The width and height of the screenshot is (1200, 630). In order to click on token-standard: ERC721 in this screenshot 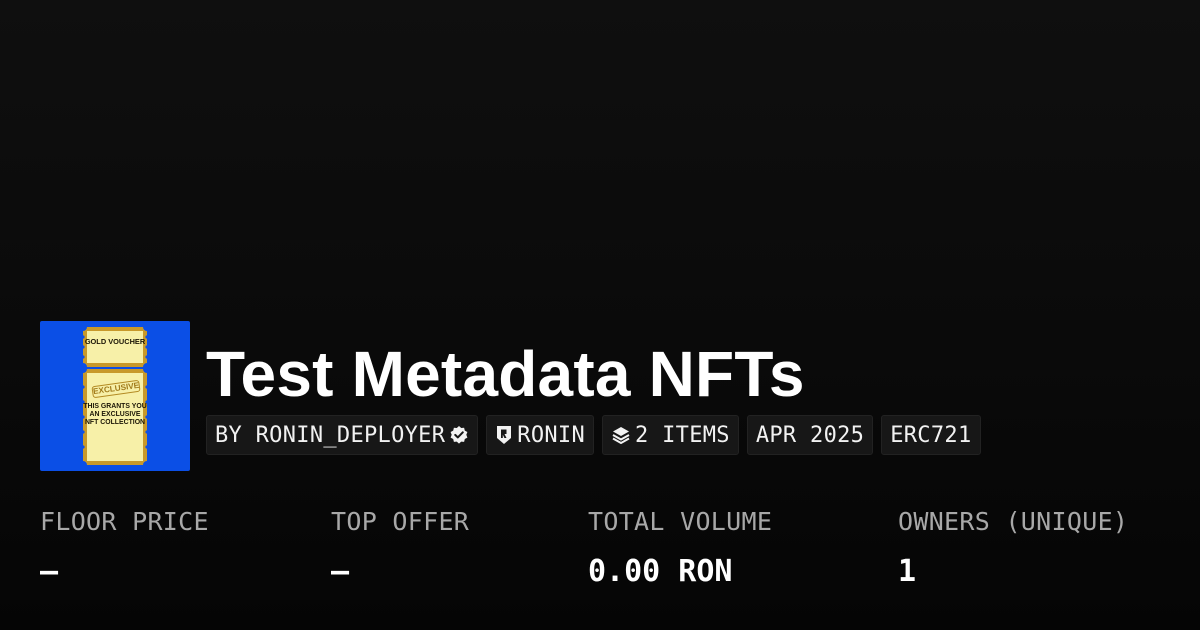, I will do `click(931, 435)`.